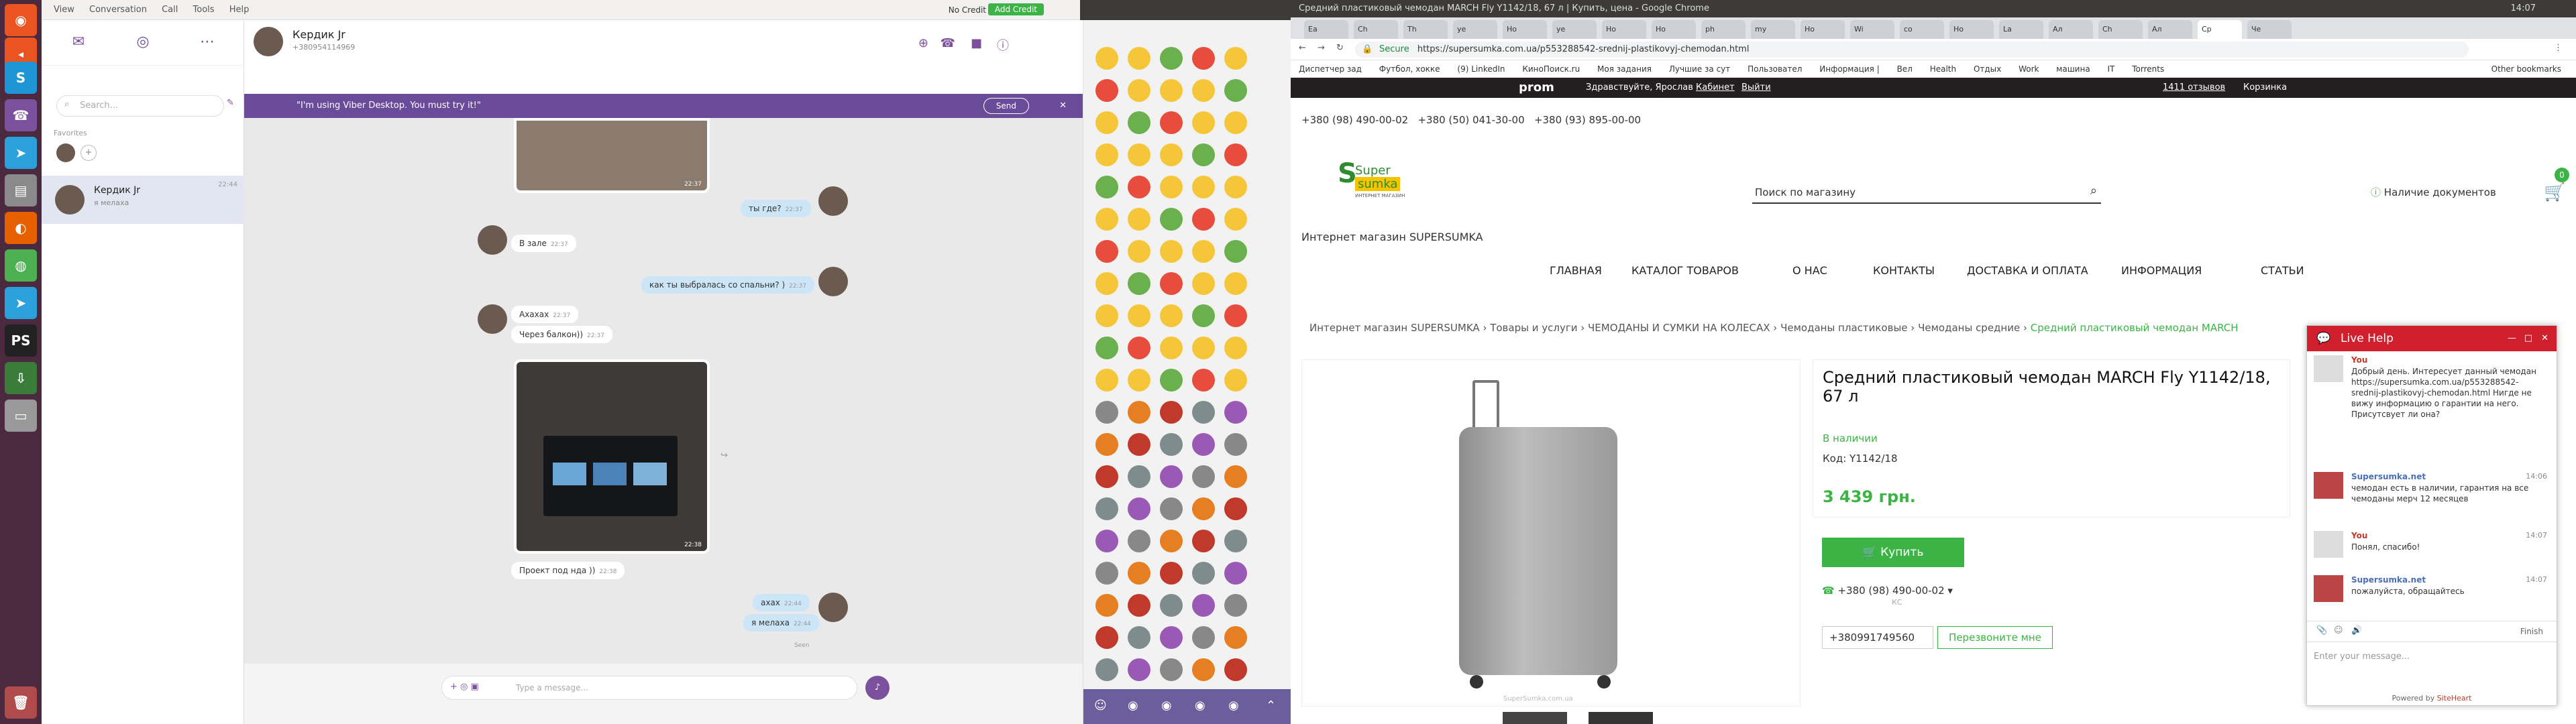  I want to click on seller-phone: ☎ +380 (98) 490-00-02 ▾, so click(1887, 591).